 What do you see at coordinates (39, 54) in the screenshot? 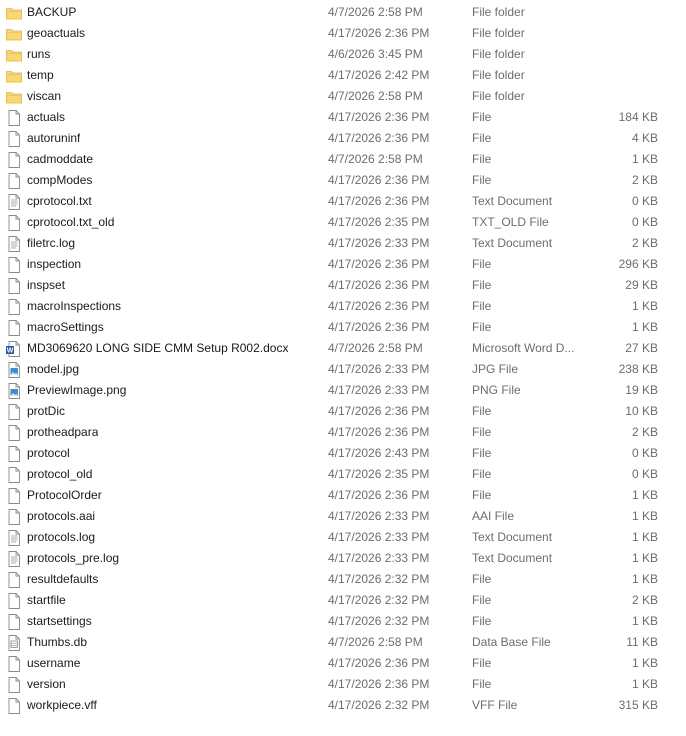
I see `file-name: runs` at bounding box center [39, 54].